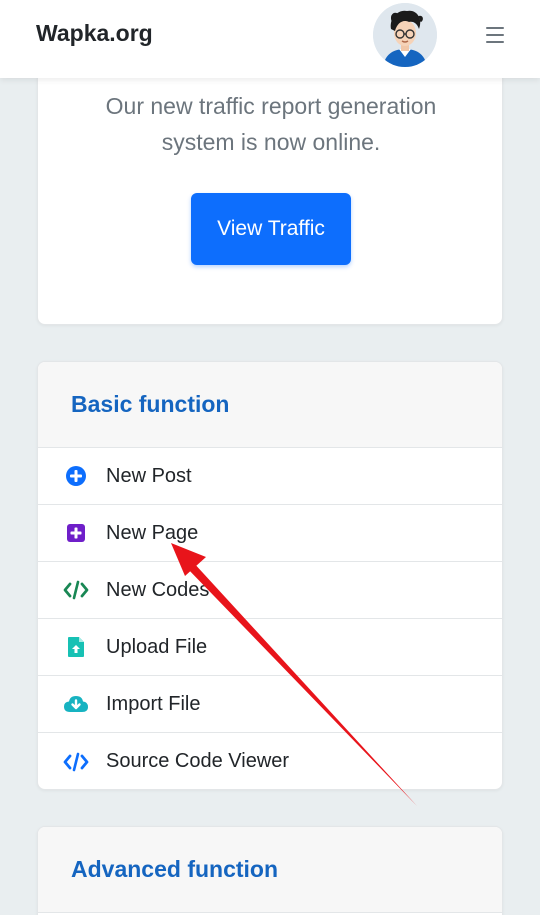 This screenshot has width=540, height=915. What do you see at coordinates (150, 404) in the screenshot?
I see `basic-function-title: Basic function` at bounding box center [150, 404].